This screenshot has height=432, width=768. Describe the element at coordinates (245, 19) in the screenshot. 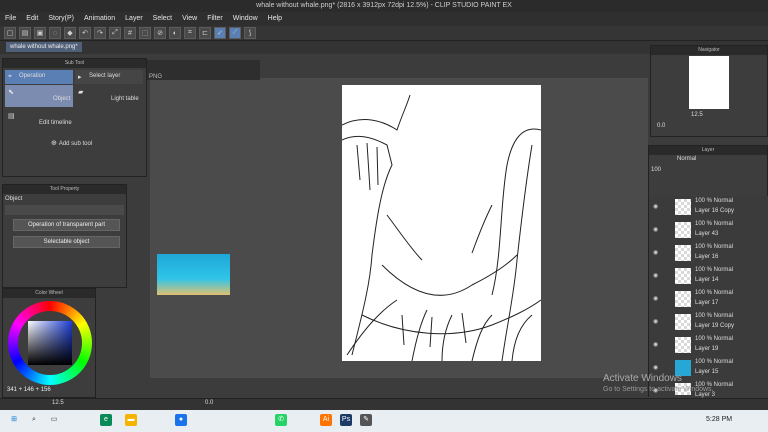

I see `menu-window: Window` at that location.